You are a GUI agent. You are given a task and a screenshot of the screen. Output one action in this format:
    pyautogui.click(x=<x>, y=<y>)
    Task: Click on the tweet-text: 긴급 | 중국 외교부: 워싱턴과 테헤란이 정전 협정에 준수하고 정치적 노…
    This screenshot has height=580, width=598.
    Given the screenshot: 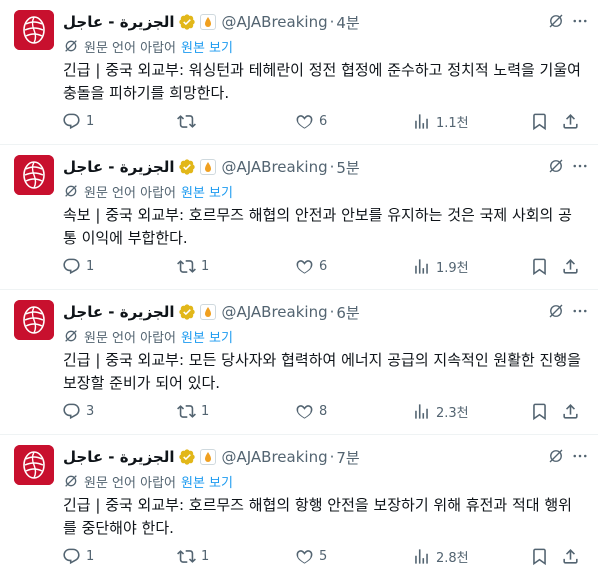 What is the action you would take?
    pyautogui.click(x=322, y=81)
    